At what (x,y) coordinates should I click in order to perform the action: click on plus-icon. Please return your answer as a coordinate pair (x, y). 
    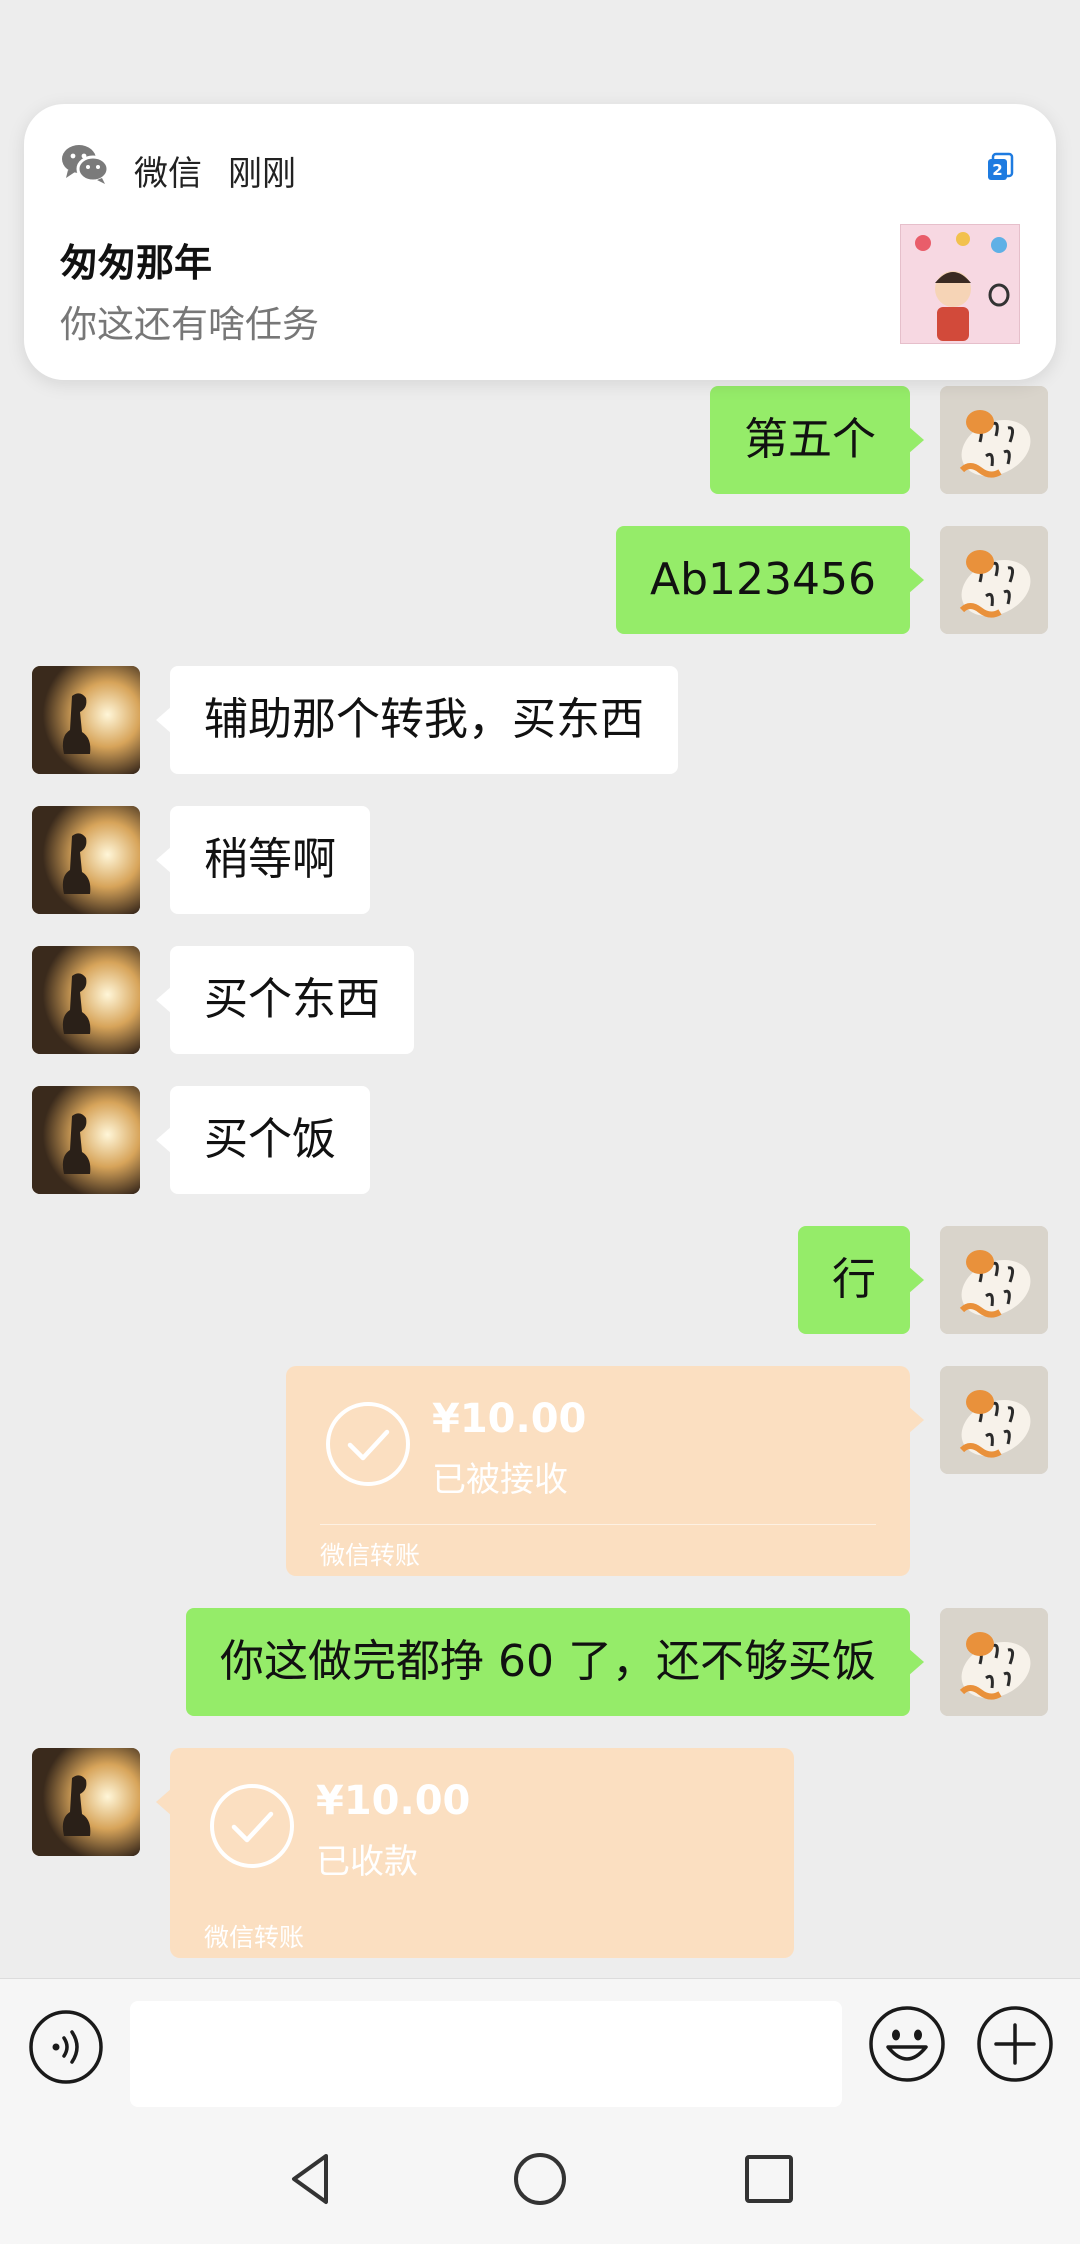
    Looking at the image, I should click on (1015, 2044).